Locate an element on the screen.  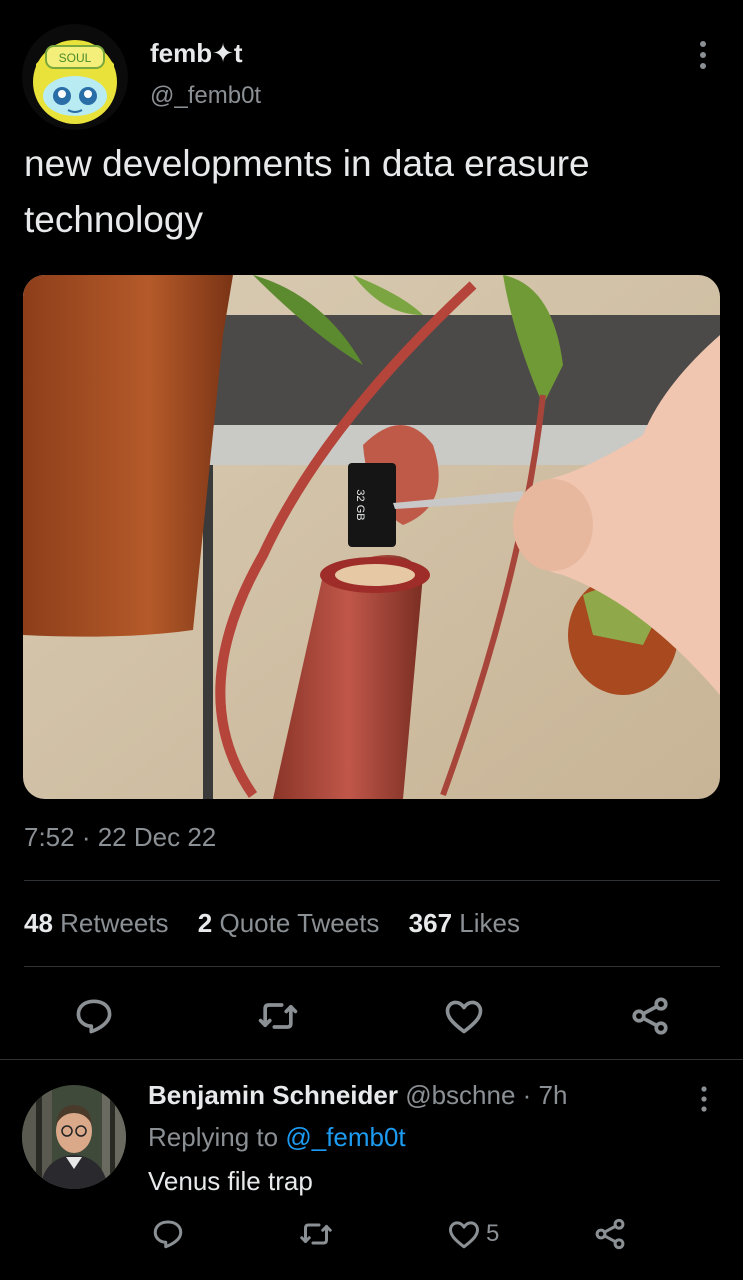
reply-author-meta: @bschne · 7h is located at coordinates (486, 1095).